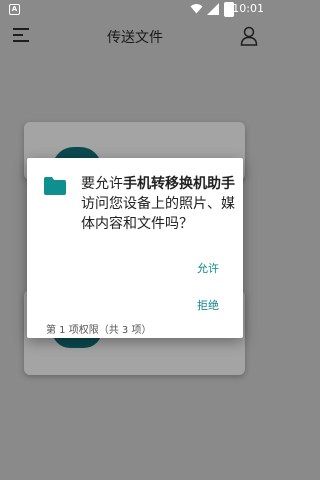  What do you see at coordinates (55, 186) in the screenshot?
I see `folder-icon` at bounding box center [55, 186].